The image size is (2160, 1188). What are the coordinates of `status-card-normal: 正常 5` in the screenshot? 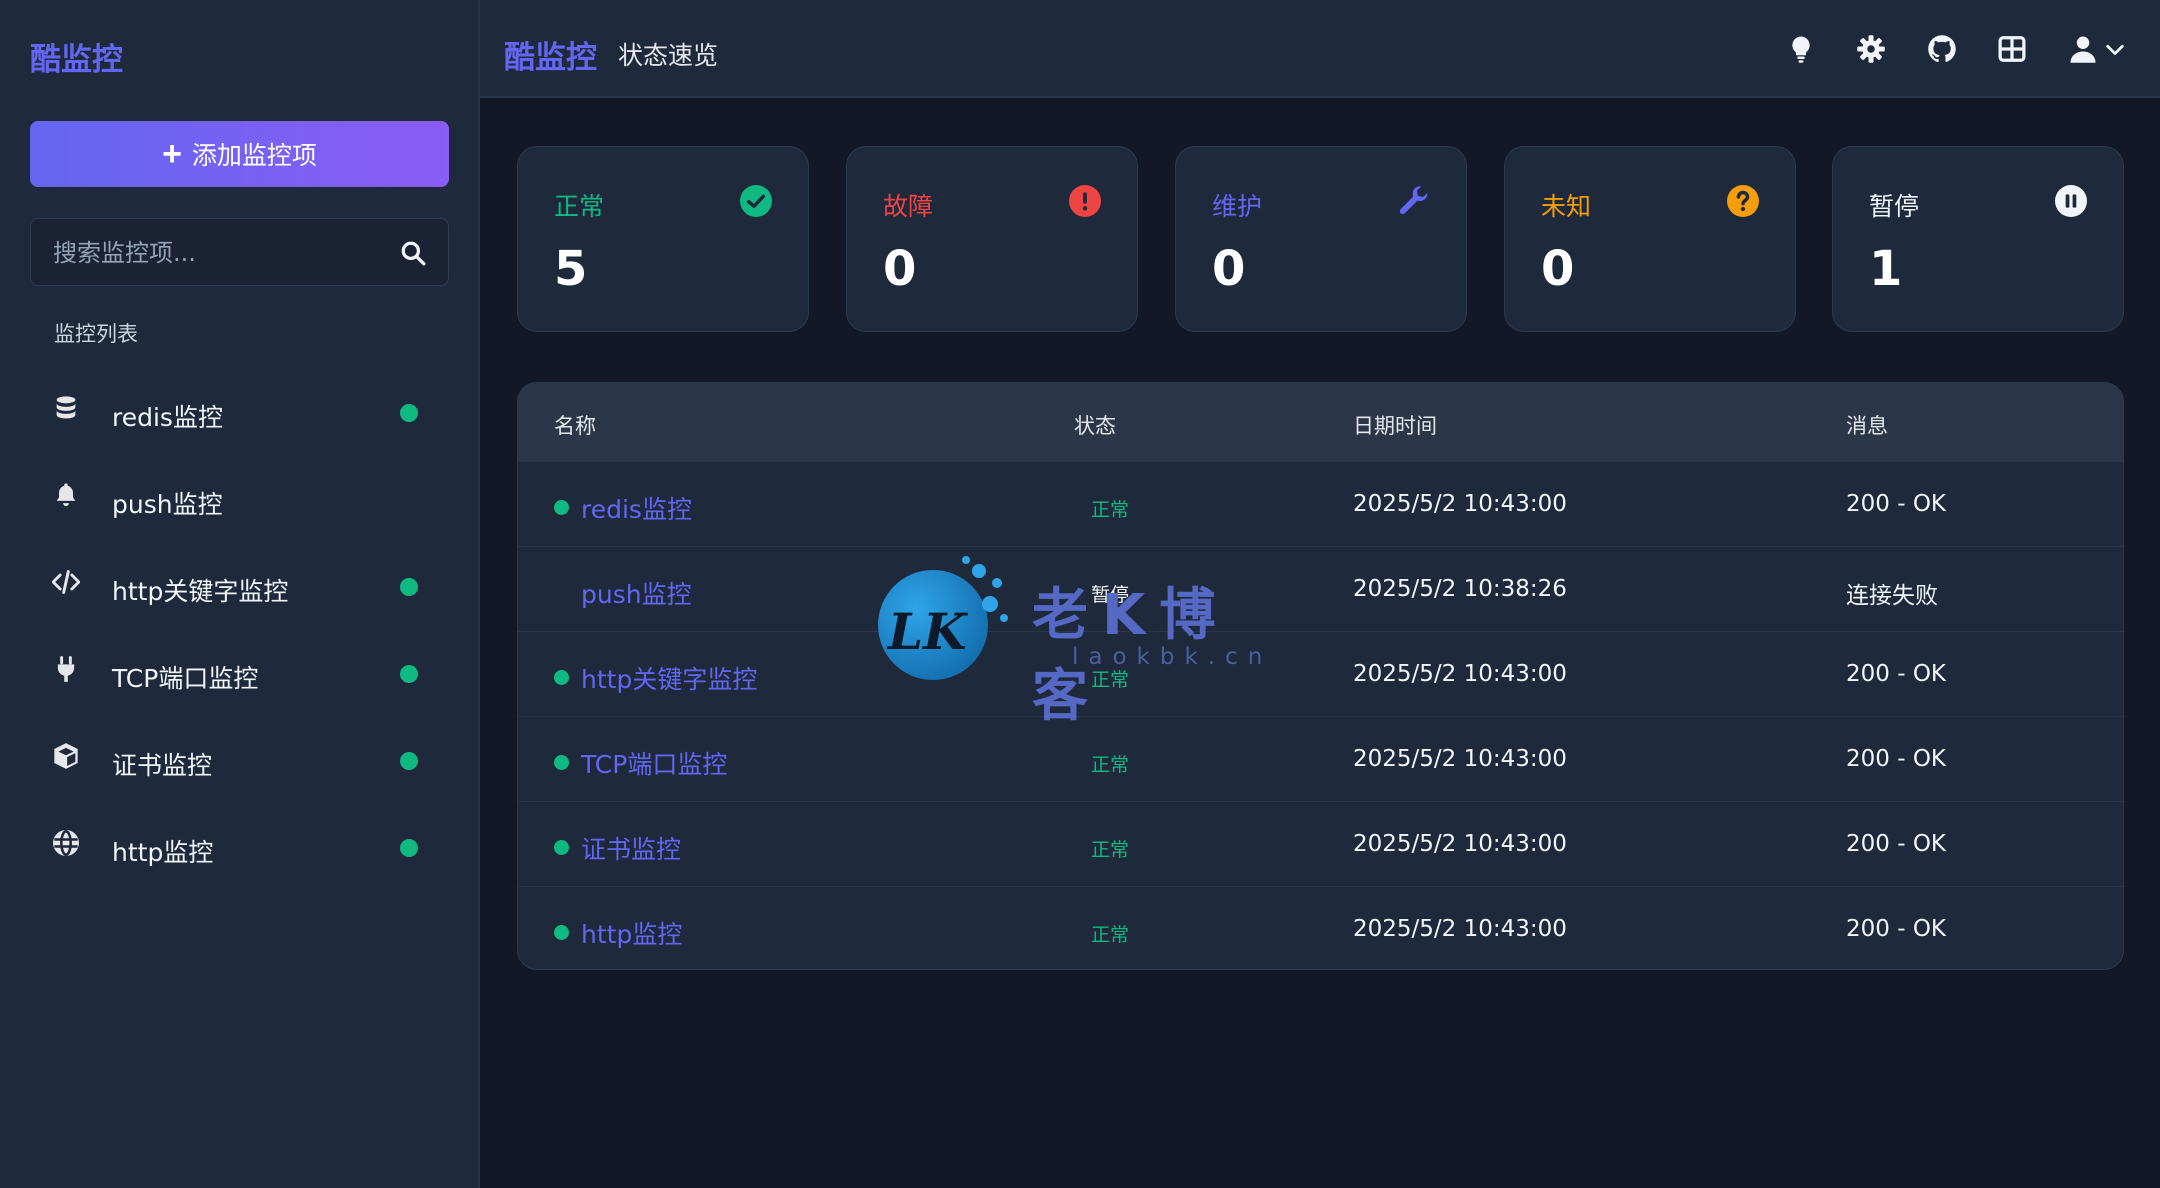 It's located at (663, 239).